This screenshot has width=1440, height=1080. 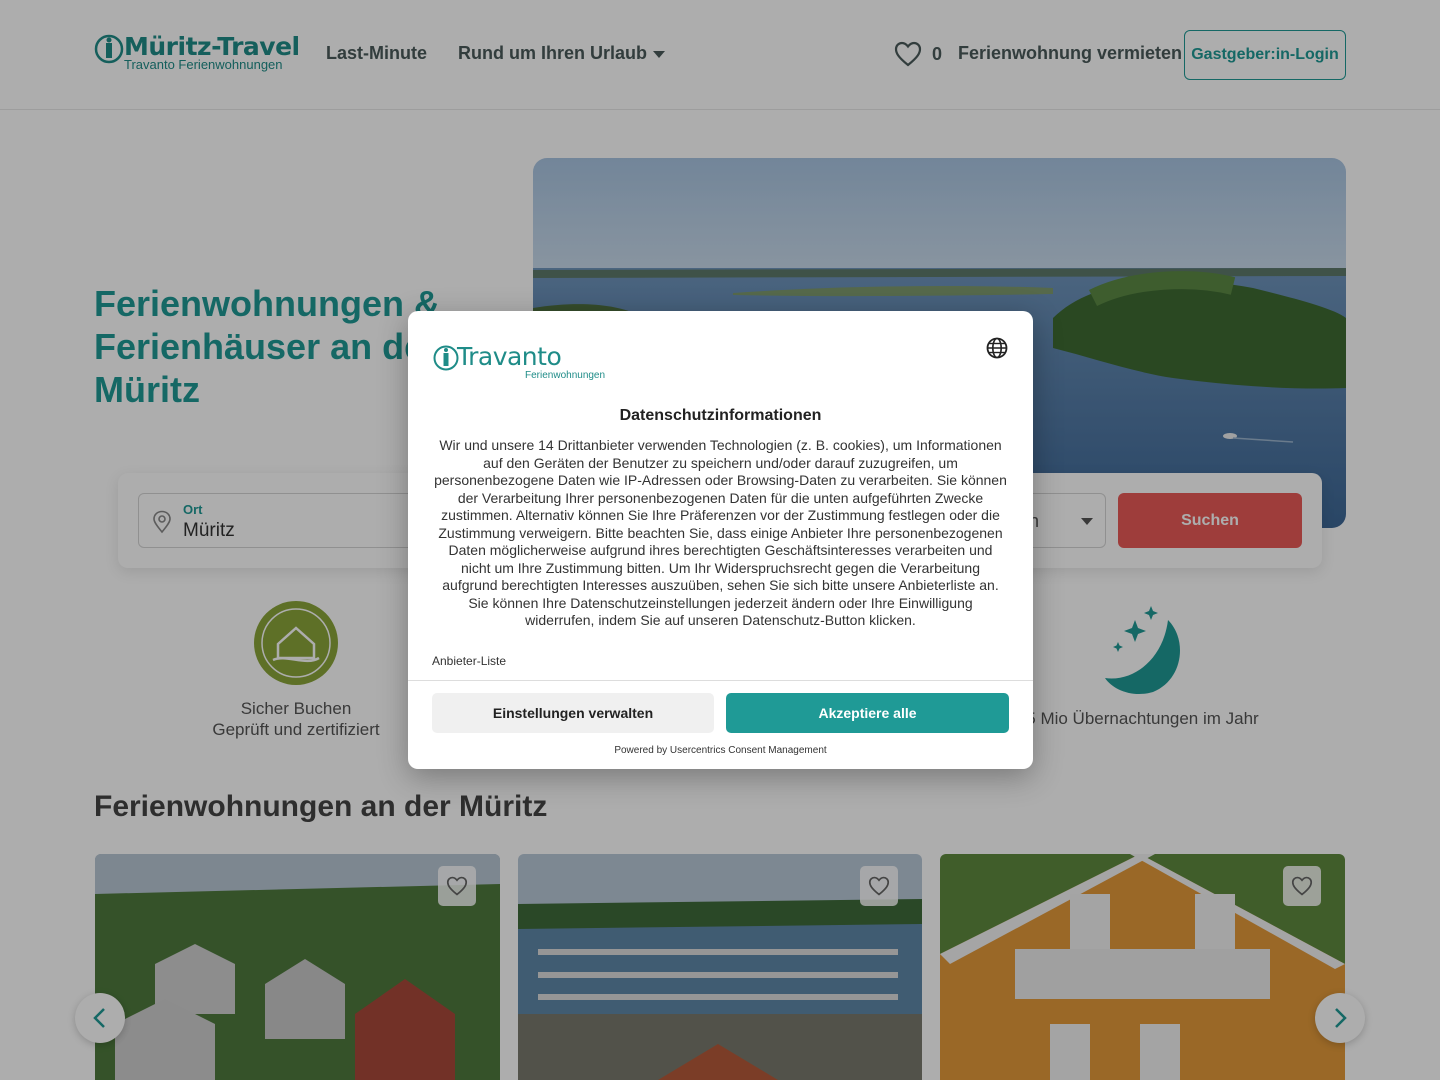 What do you see at coordinates (867, 713) in the screenshot?
I see `accept-all-button: Akzeptiere alle` at bounding box center [867, 713].